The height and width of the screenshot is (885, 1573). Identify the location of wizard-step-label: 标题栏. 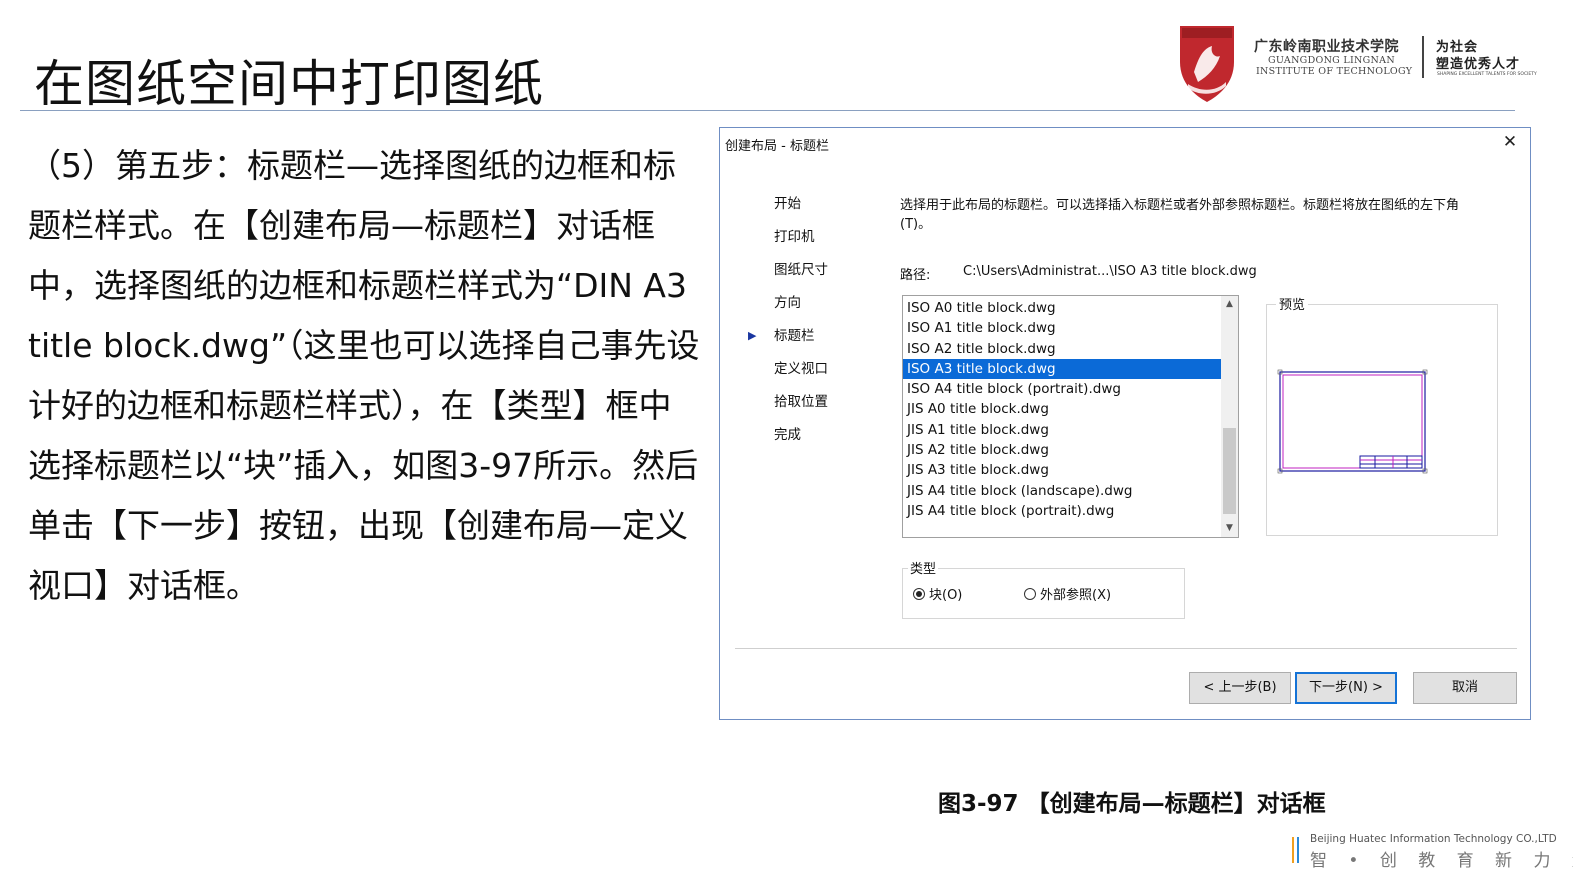
(794, 336).